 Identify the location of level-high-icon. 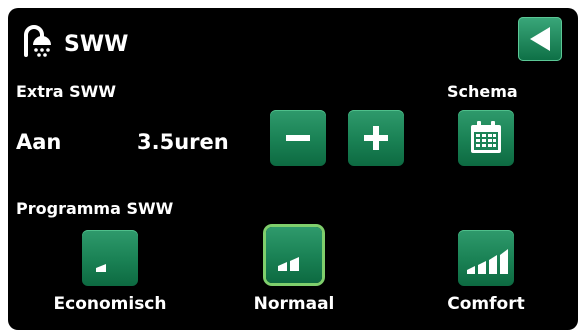
(487, 261).